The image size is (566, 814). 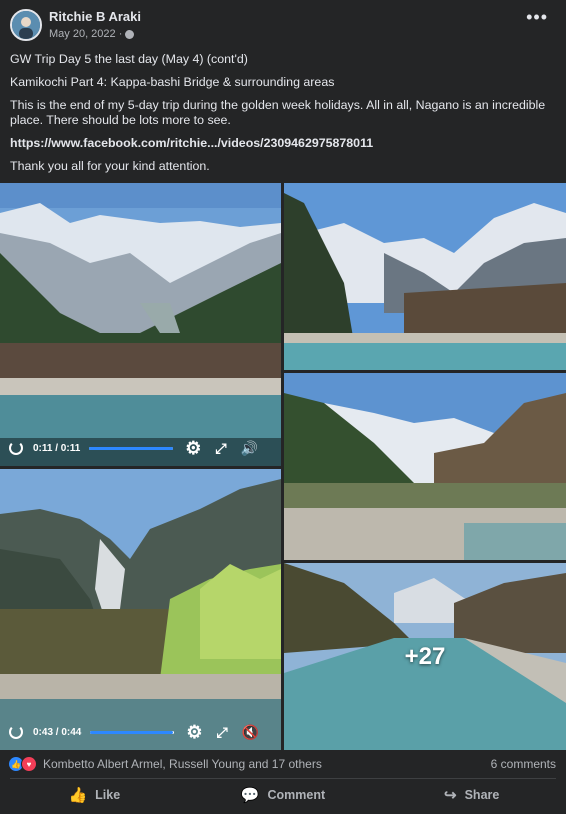 I want to click on river-mountain-photo, so click(x=425, y=276).